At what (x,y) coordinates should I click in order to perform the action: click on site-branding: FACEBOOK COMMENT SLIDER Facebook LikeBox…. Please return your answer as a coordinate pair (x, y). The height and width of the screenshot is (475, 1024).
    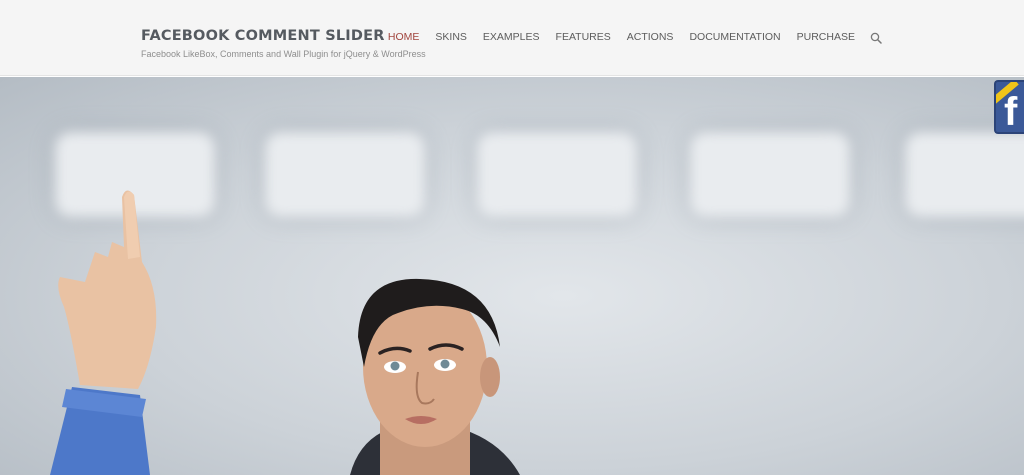
    Looking at the image, I should click on (283, 43).